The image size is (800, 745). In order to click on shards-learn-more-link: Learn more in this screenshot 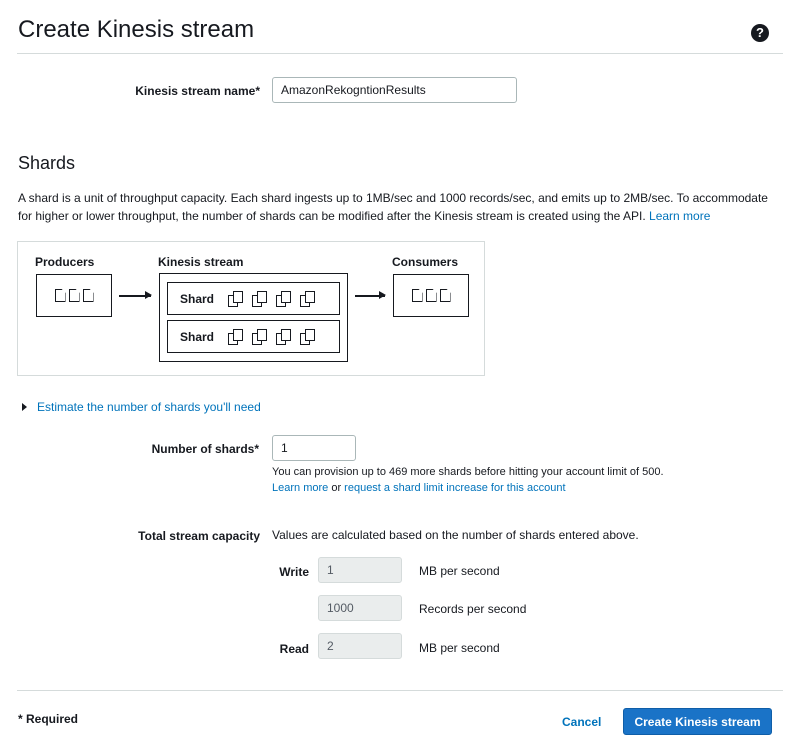, I will do `click(679, 216)`.